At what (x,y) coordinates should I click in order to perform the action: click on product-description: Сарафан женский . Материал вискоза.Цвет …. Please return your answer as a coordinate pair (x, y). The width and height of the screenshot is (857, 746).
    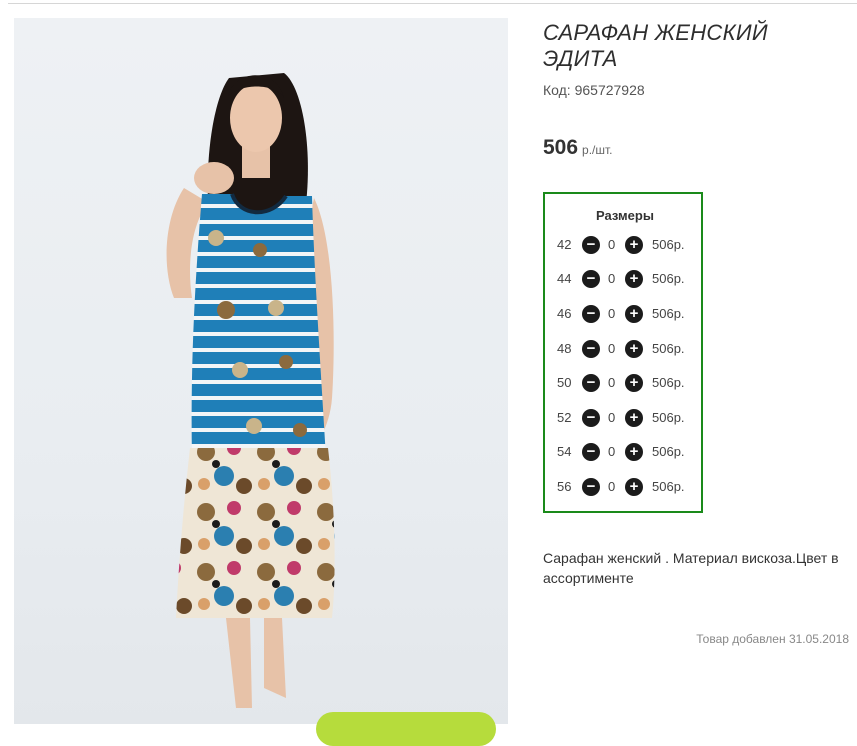
    Looking at the image, I should click on (691, 568).